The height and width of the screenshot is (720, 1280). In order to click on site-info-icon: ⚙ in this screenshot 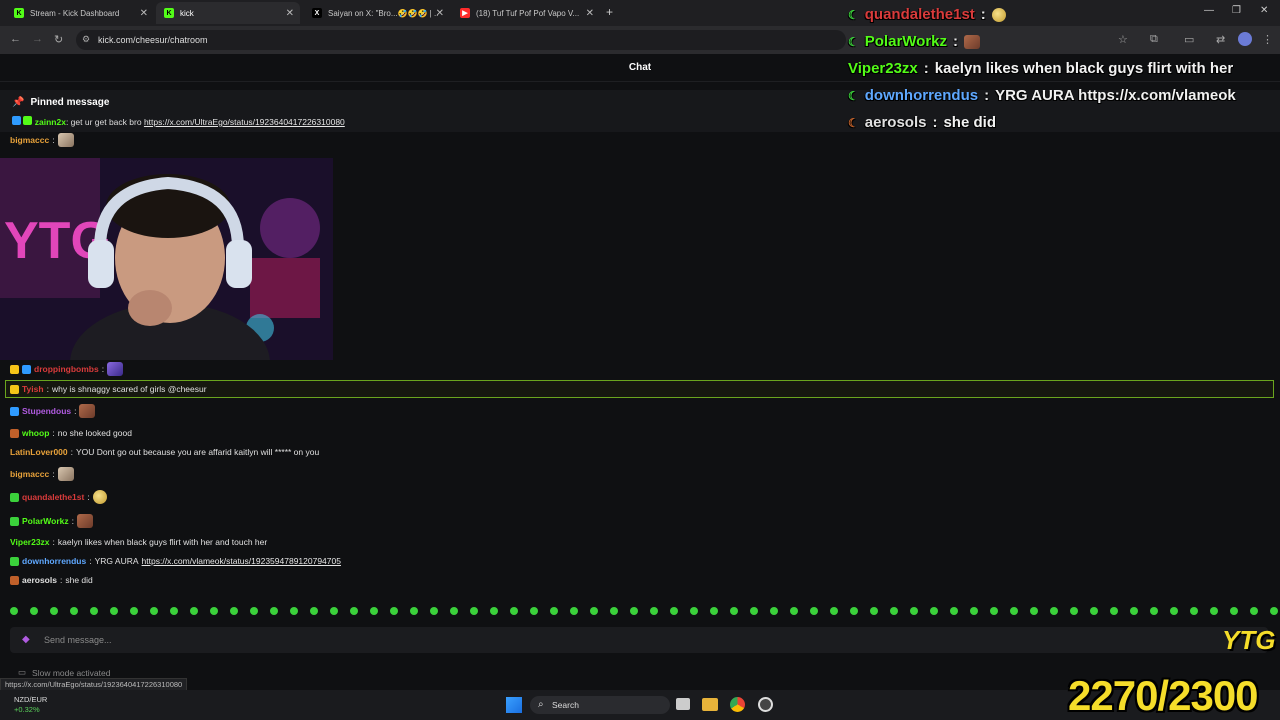, I will do `click(86, 39)`.